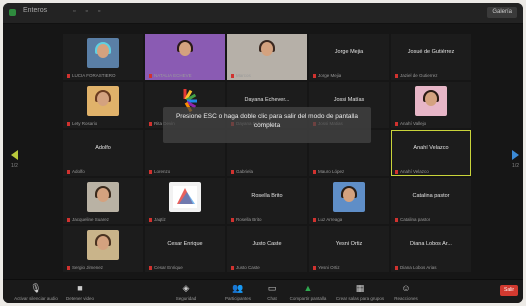 The width and height of the screenshot is (526, 306). Describe the element at coordinates (241, 75) in the screenshot. I see `participant-name-label: Marcos` at that location.